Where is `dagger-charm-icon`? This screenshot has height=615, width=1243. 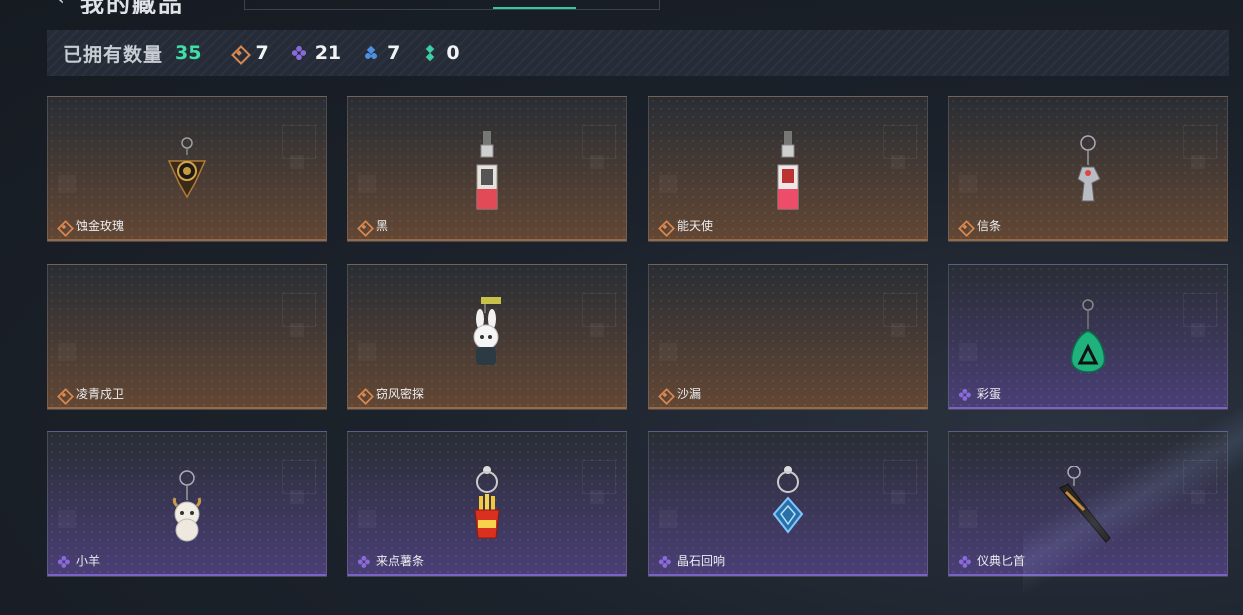
dagger-charm-icon is located at coordinates (1085, 504).